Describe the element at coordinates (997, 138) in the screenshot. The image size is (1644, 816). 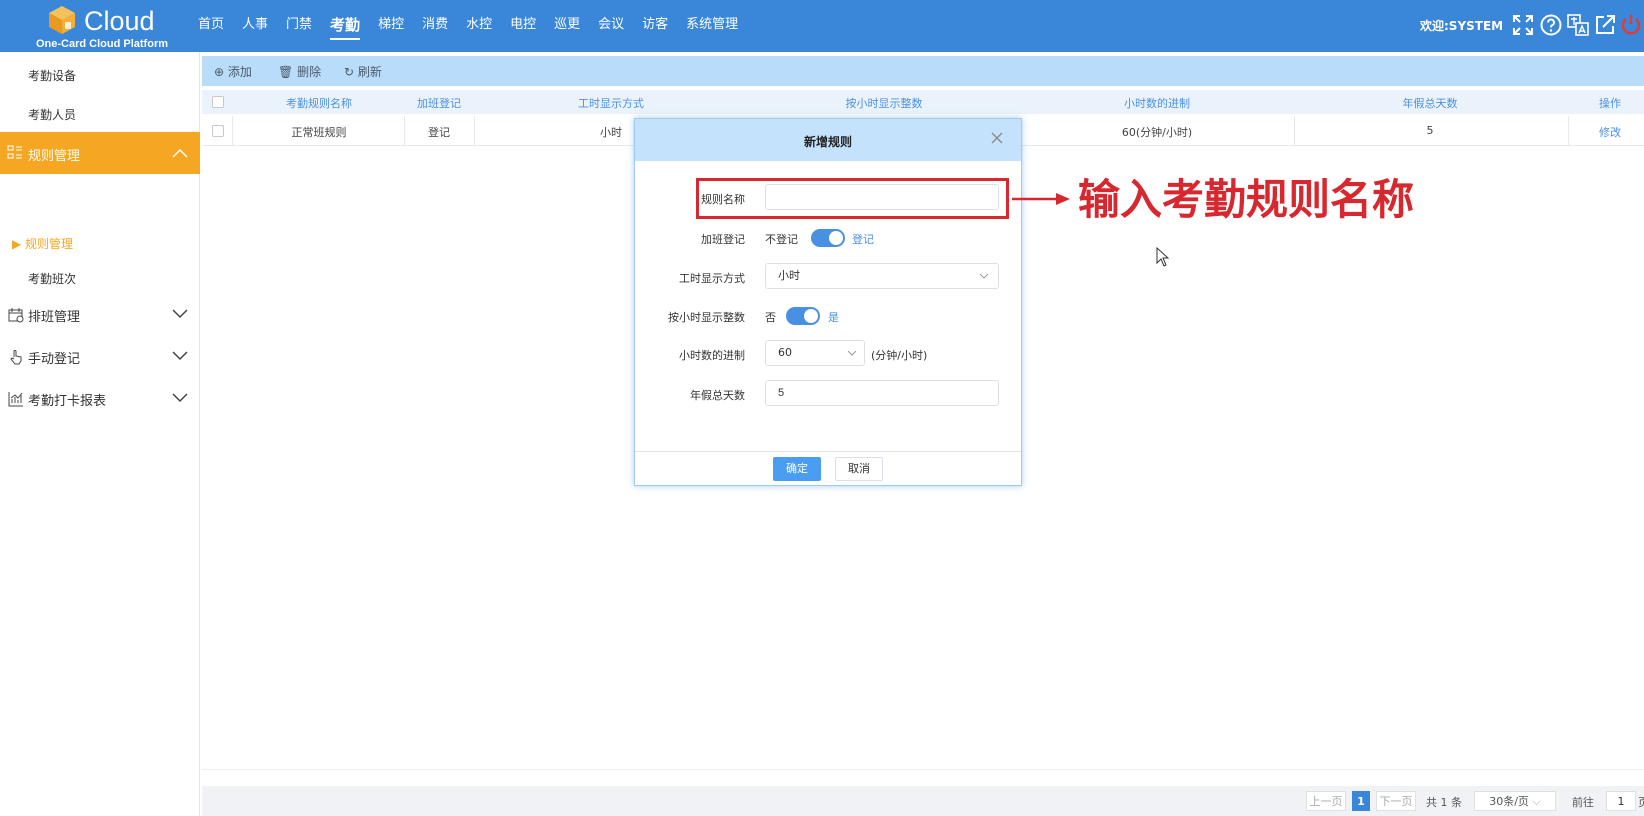
I see `close-icon` at that location.